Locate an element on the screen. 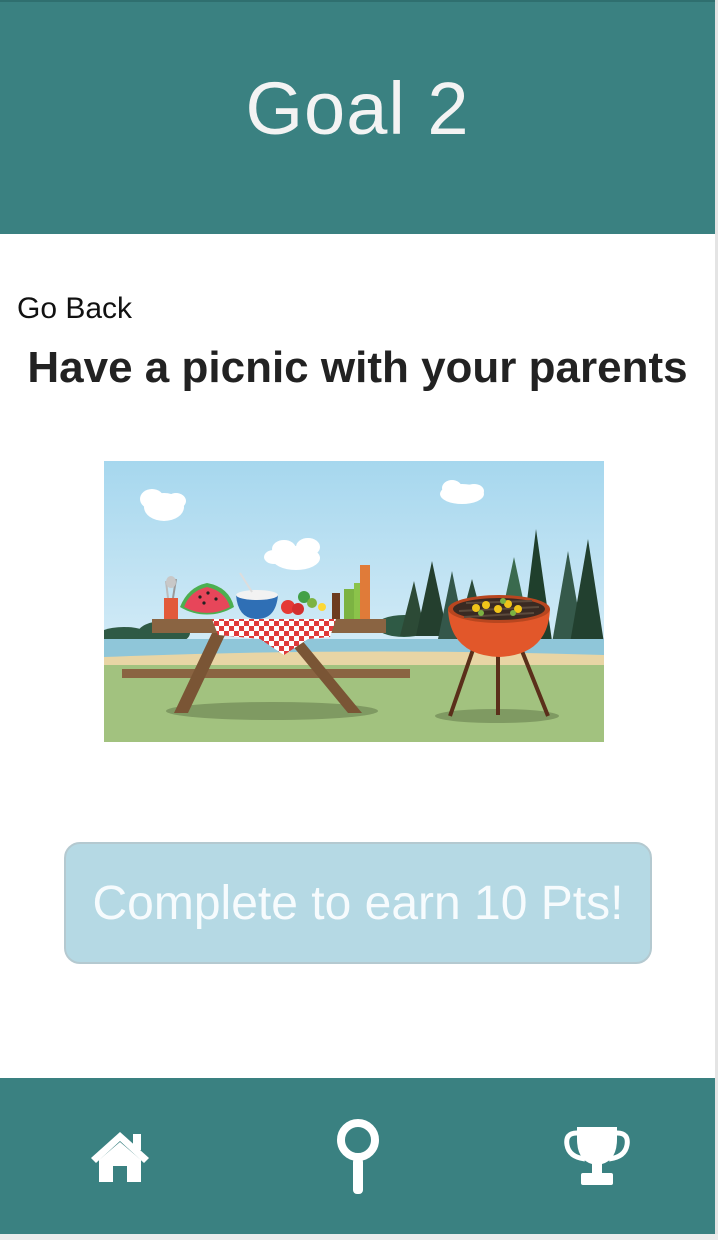 The width and height of the screenshot is (718, 1240). page-title: Goal 2 is located at coordinates (357, 108).